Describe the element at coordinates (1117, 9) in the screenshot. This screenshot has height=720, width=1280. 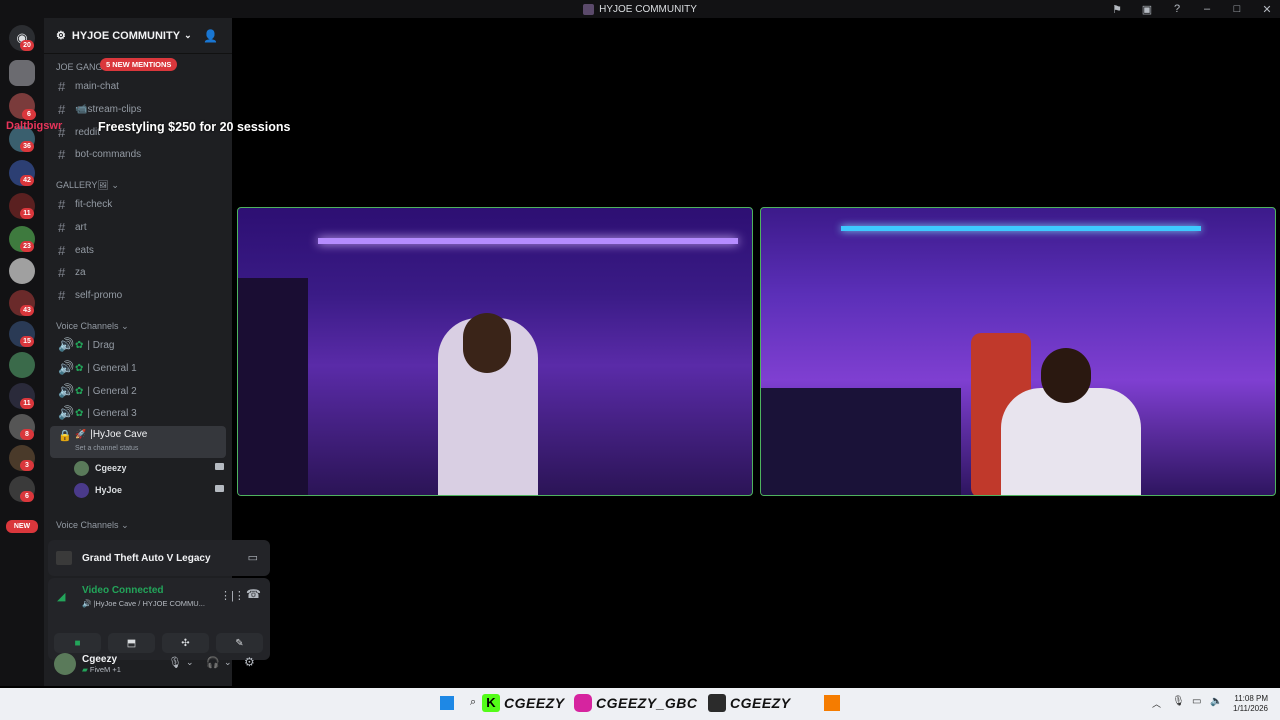
I see `inbox-flag-icon: ⚑` at that location.